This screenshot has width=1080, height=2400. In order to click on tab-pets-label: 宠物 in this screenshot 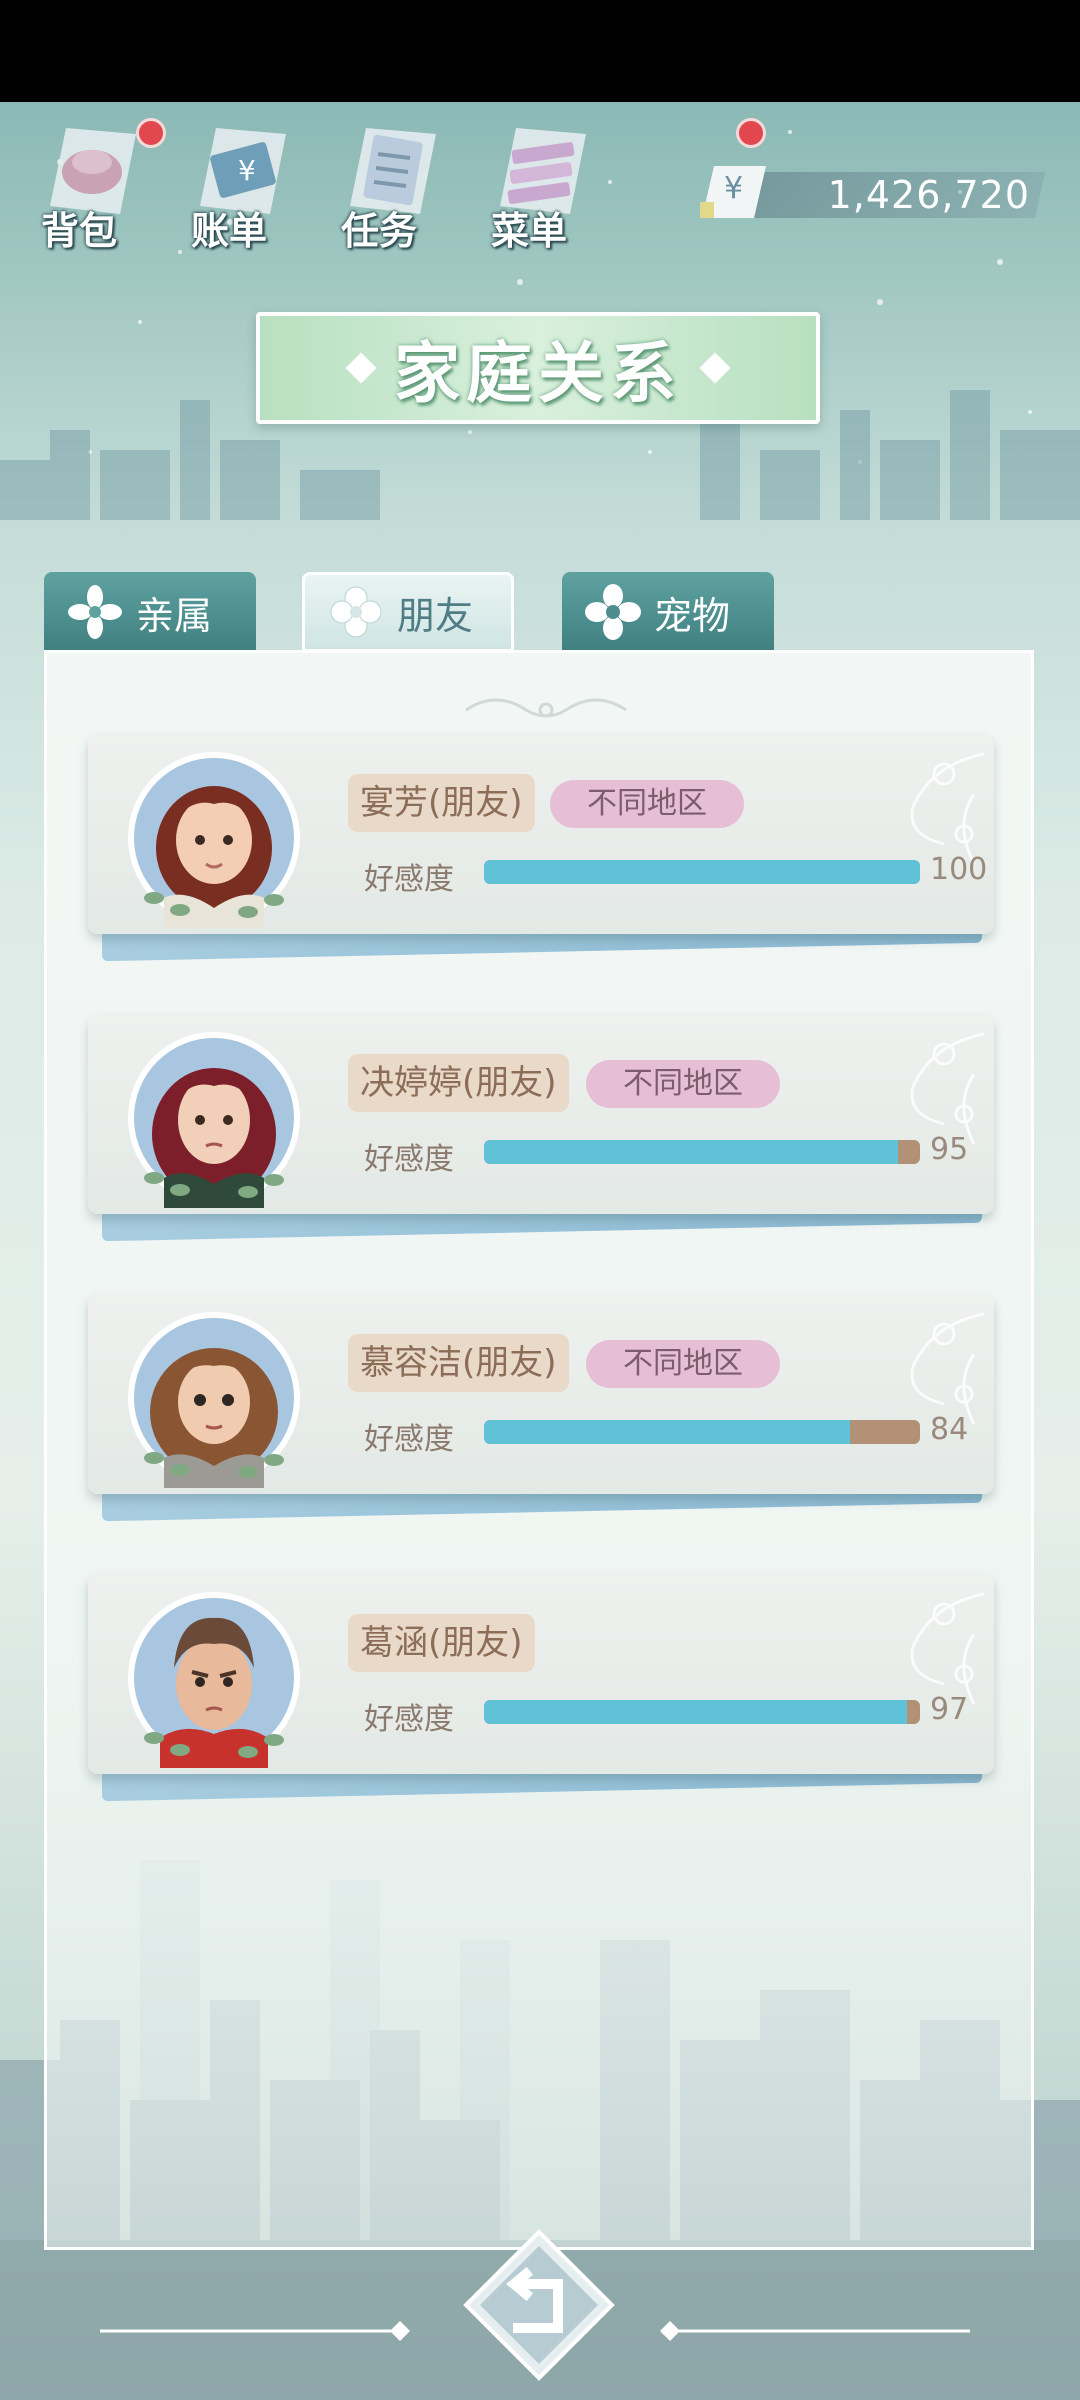, I will do `click(692, 615)`.